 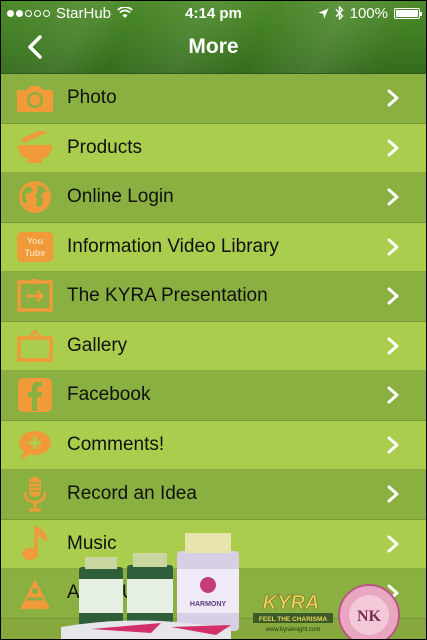 I want to click on brand-website: www.kyraknight.com, so click(x=293, y=630).